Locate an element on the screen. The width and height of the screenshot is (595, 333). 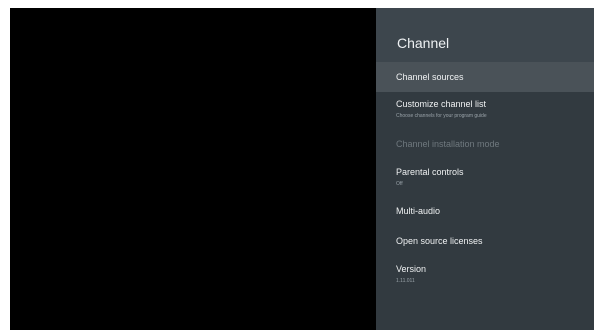
menu-item-label: Open source licenses is located at coordinates (439, 241).